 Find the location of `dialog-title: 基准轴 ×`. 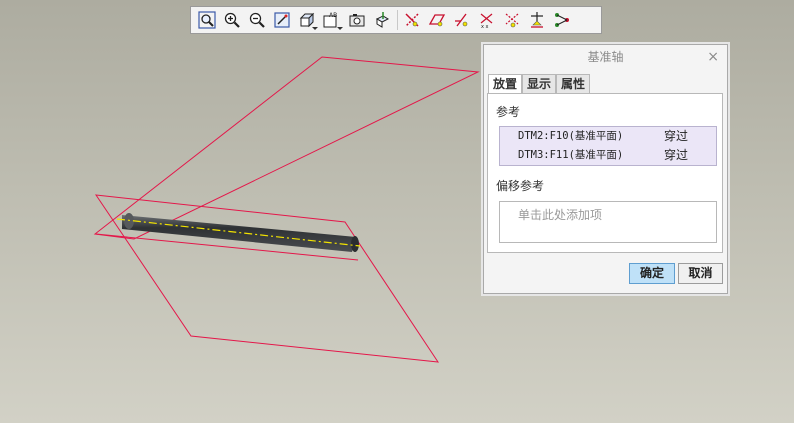

dialog-title: 基准轴 × is located at coordinates (605, 57).